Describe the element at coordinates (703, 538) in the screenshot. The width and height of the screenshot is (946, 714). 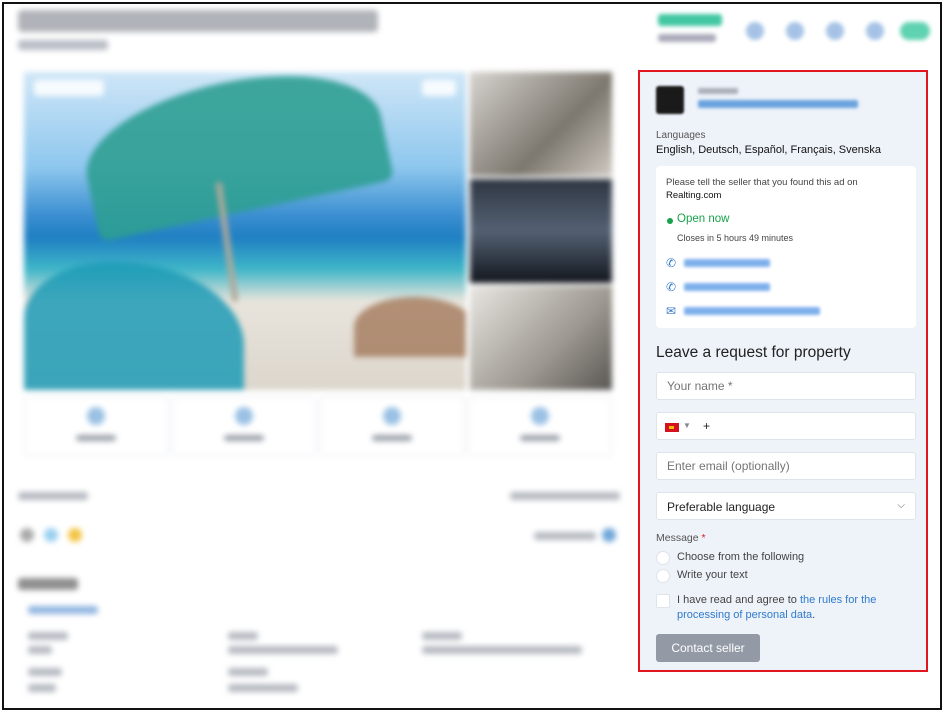
I see `required-star: *` at that location.